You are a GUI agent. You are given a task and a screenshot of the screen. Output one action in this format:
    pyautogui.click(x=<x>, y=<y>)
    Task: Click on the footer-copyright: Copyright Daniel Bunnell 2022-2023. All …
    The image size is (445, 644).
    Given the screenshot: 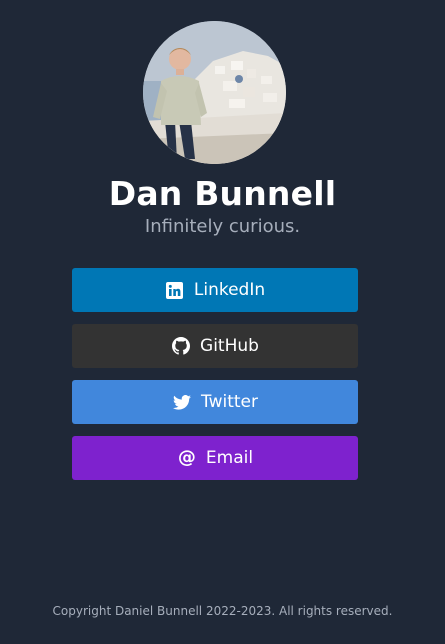 What is the action you would take?
    pyautogui.click(x=222, y=611)
    